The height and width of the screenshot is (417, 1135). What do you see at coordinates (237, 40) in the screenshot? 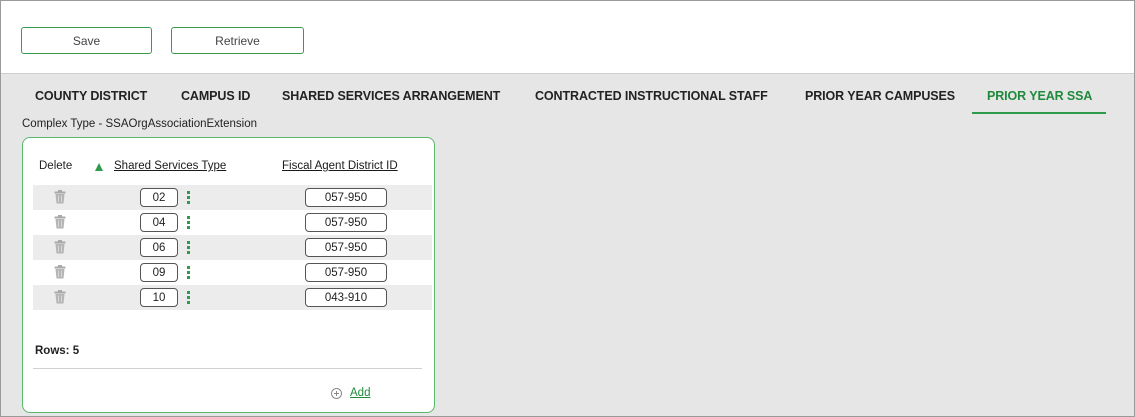
I see `retrieve-button: Retrieve` at bounding box center [237, 40].